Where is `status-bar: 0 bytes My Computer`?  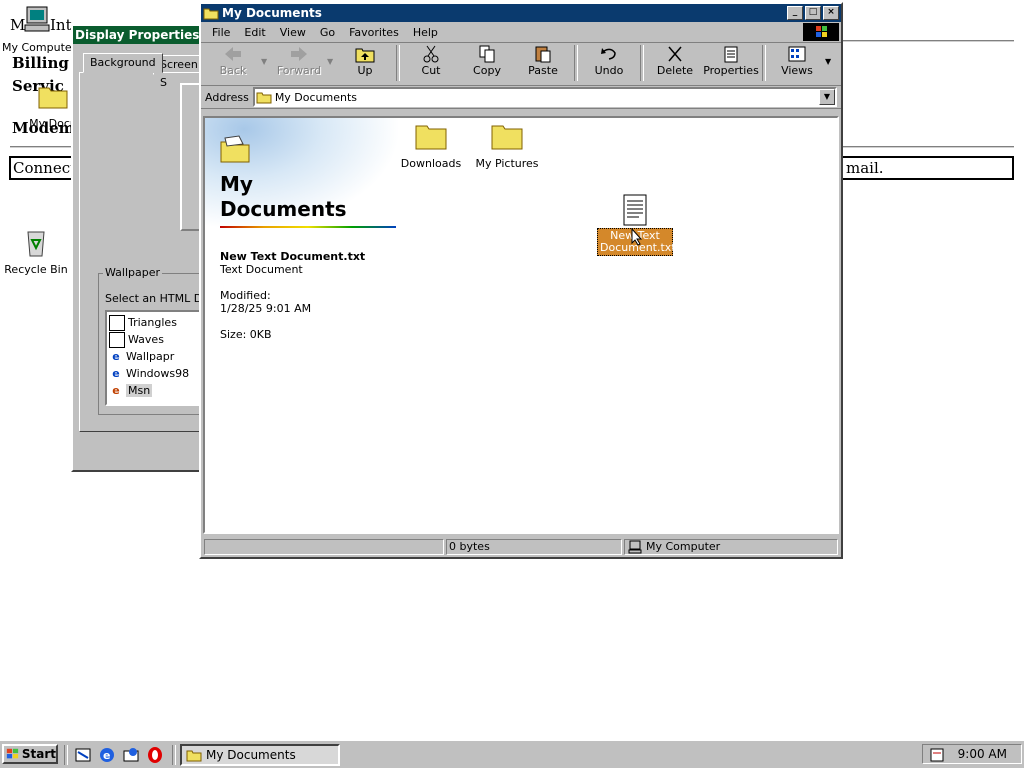
status-bar: 0 bytes My Computer is located at coordinates (521, 547).